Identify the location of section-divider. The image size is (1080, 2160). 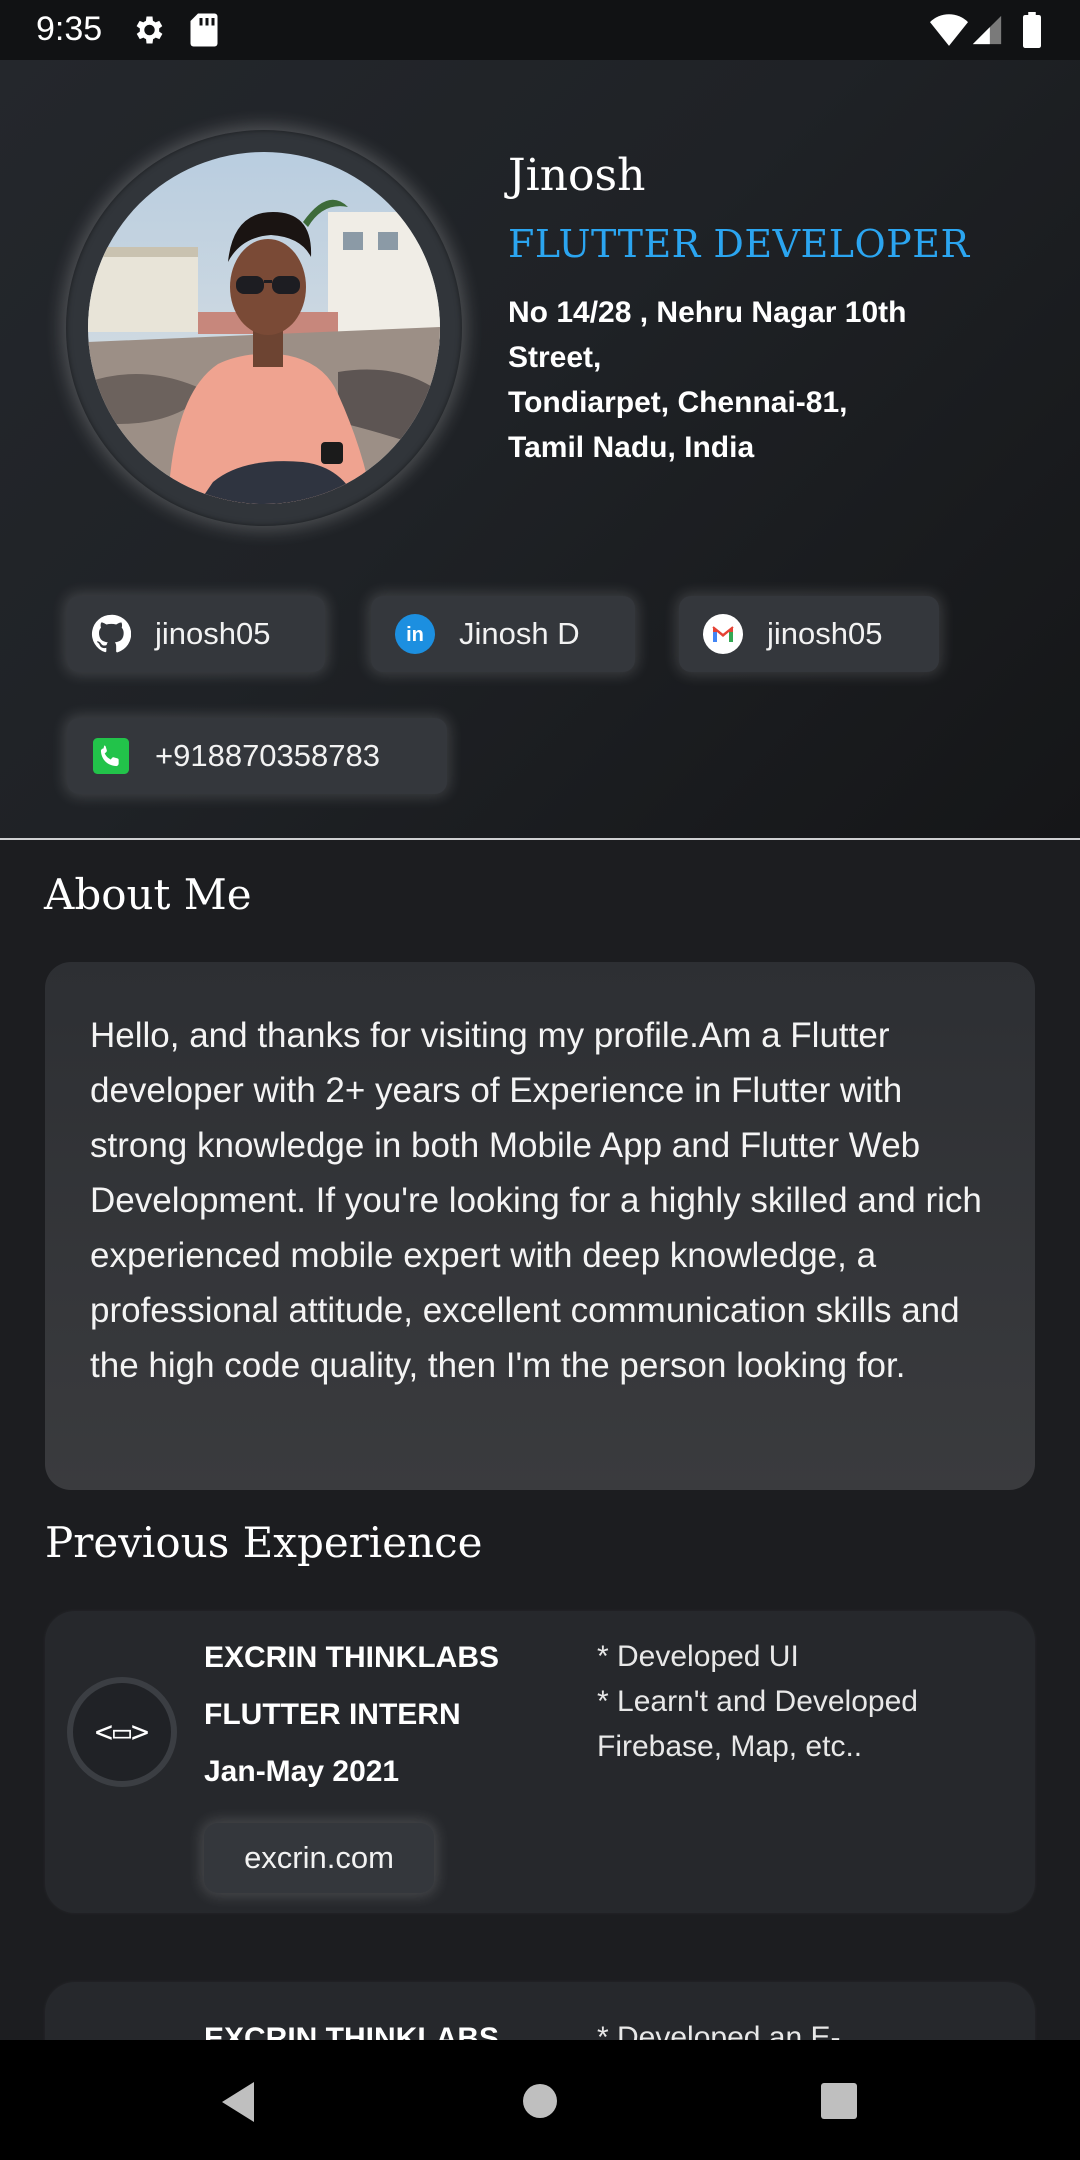
(540, 839).